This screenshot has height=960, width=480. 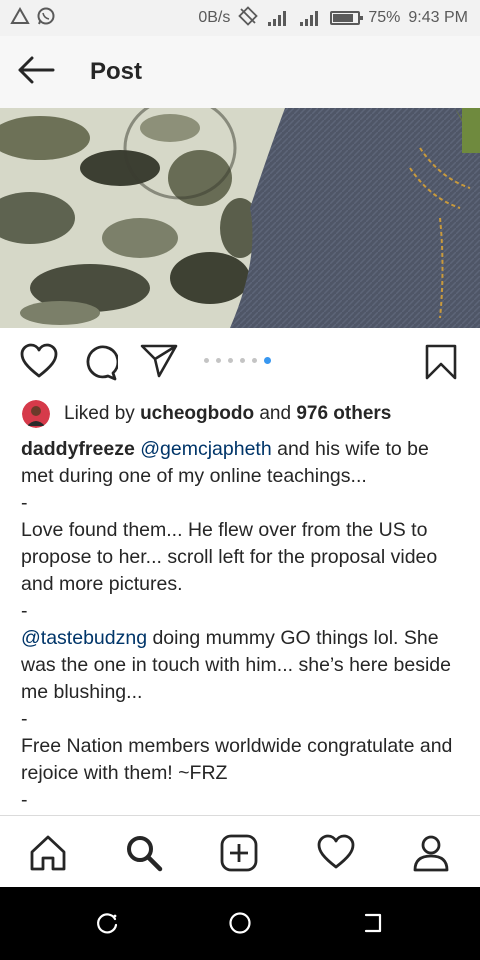 I want to click on alert-triangle-icon, so click(x=20, y=18).